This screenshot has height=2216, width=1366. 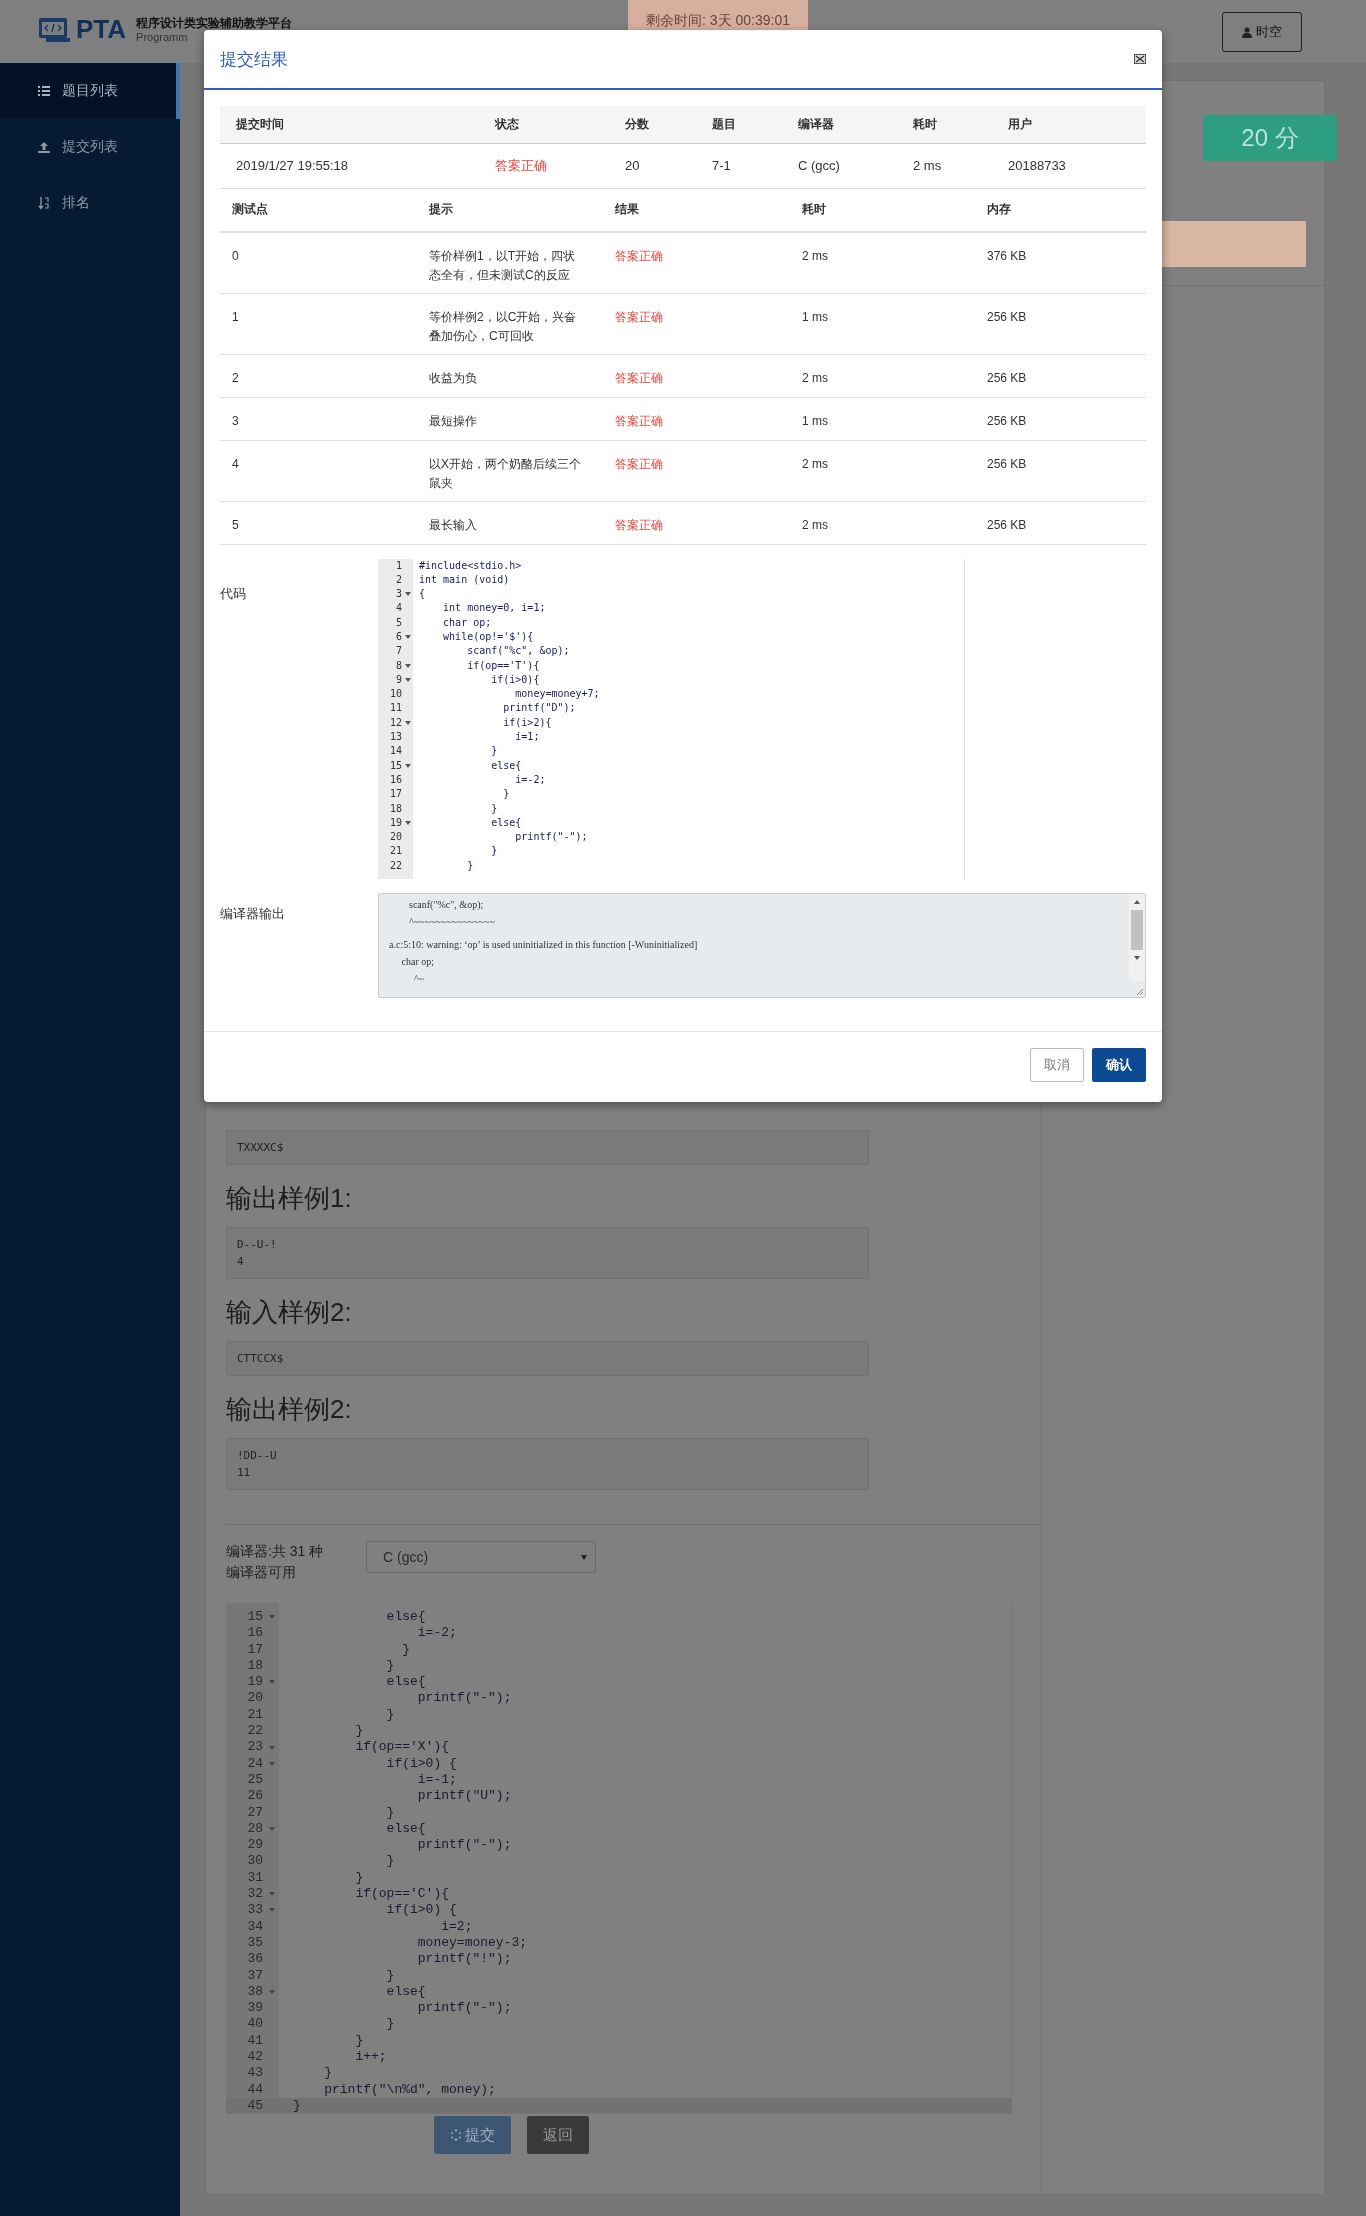 What do you see at coordinates (1137, 937) in the screenshot?
I see `scrollbar` at bounding box center [1137, 937].